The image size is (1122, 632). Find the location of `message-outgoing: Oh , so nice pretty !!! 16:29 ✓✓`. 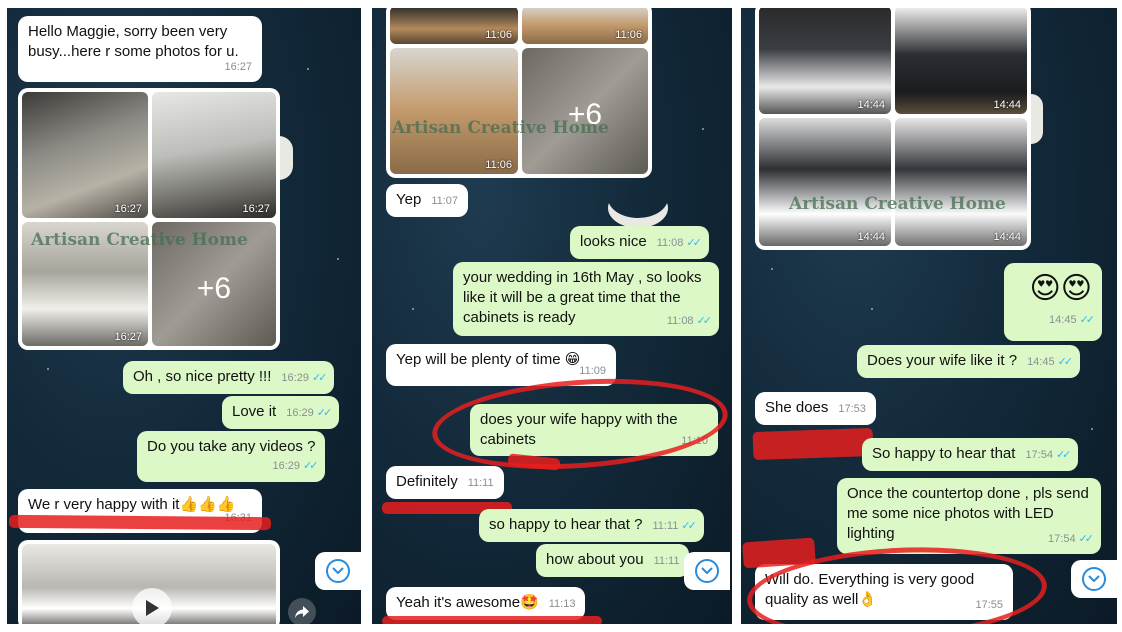

message-outgoing: Oh , so nice pretty !!! 16:29 ✓✓ is located at coordinates (229, 377).